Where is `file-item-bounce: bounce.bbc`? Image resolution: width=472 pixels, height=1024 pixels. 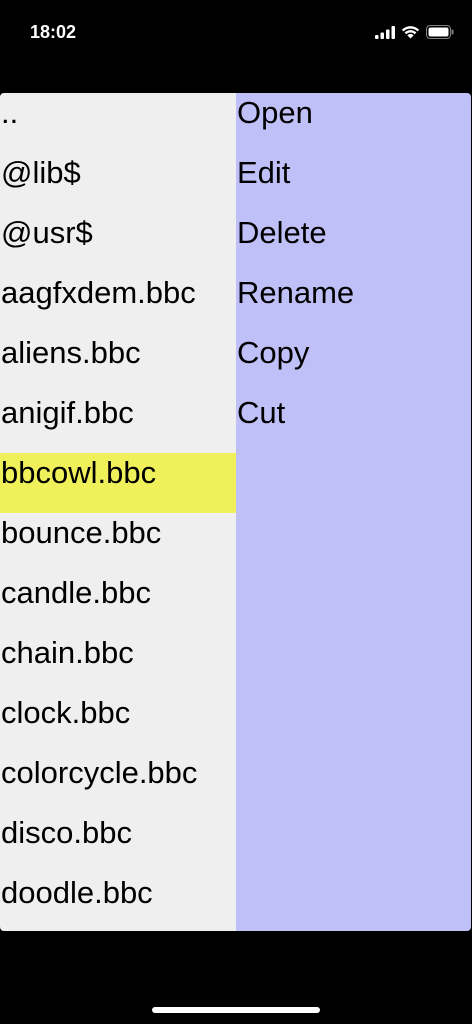 file-item-bounce: bounce.bbc is located at coordinates (118, 543).